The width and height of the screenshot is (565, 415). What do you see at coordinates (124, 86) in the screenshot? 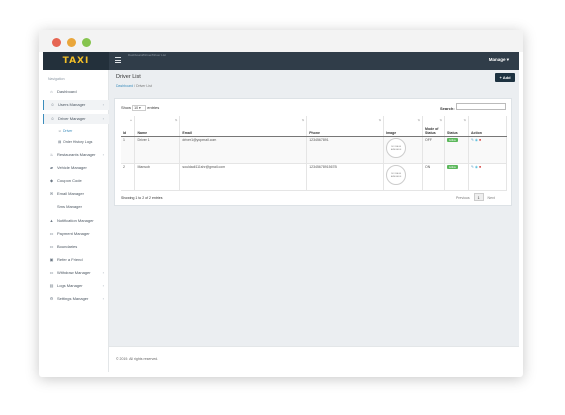
I see `breadcrumb-home-link: Dashboard` at bounding box center [124, 86].